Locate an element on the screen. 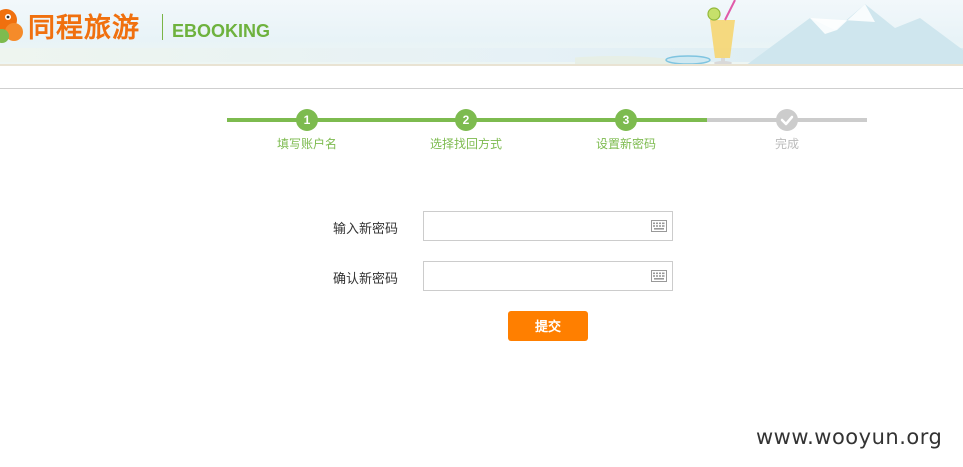 This screenshot has height=467, width=963. watermark: www.wooyun.org is located at coordinates (849, 437).